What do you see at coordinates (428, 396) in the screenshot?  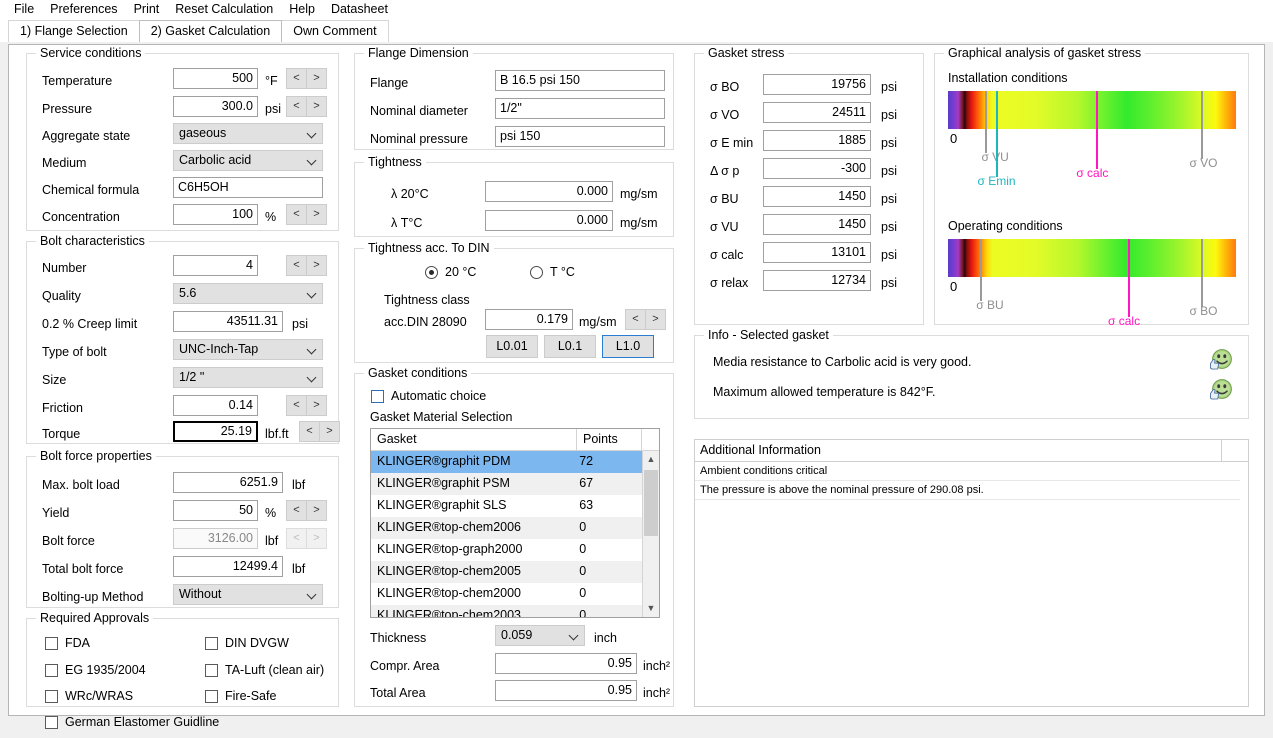 I see `checkbox-automatic-choice: Automatic choice` at bounding box center [428, 396].